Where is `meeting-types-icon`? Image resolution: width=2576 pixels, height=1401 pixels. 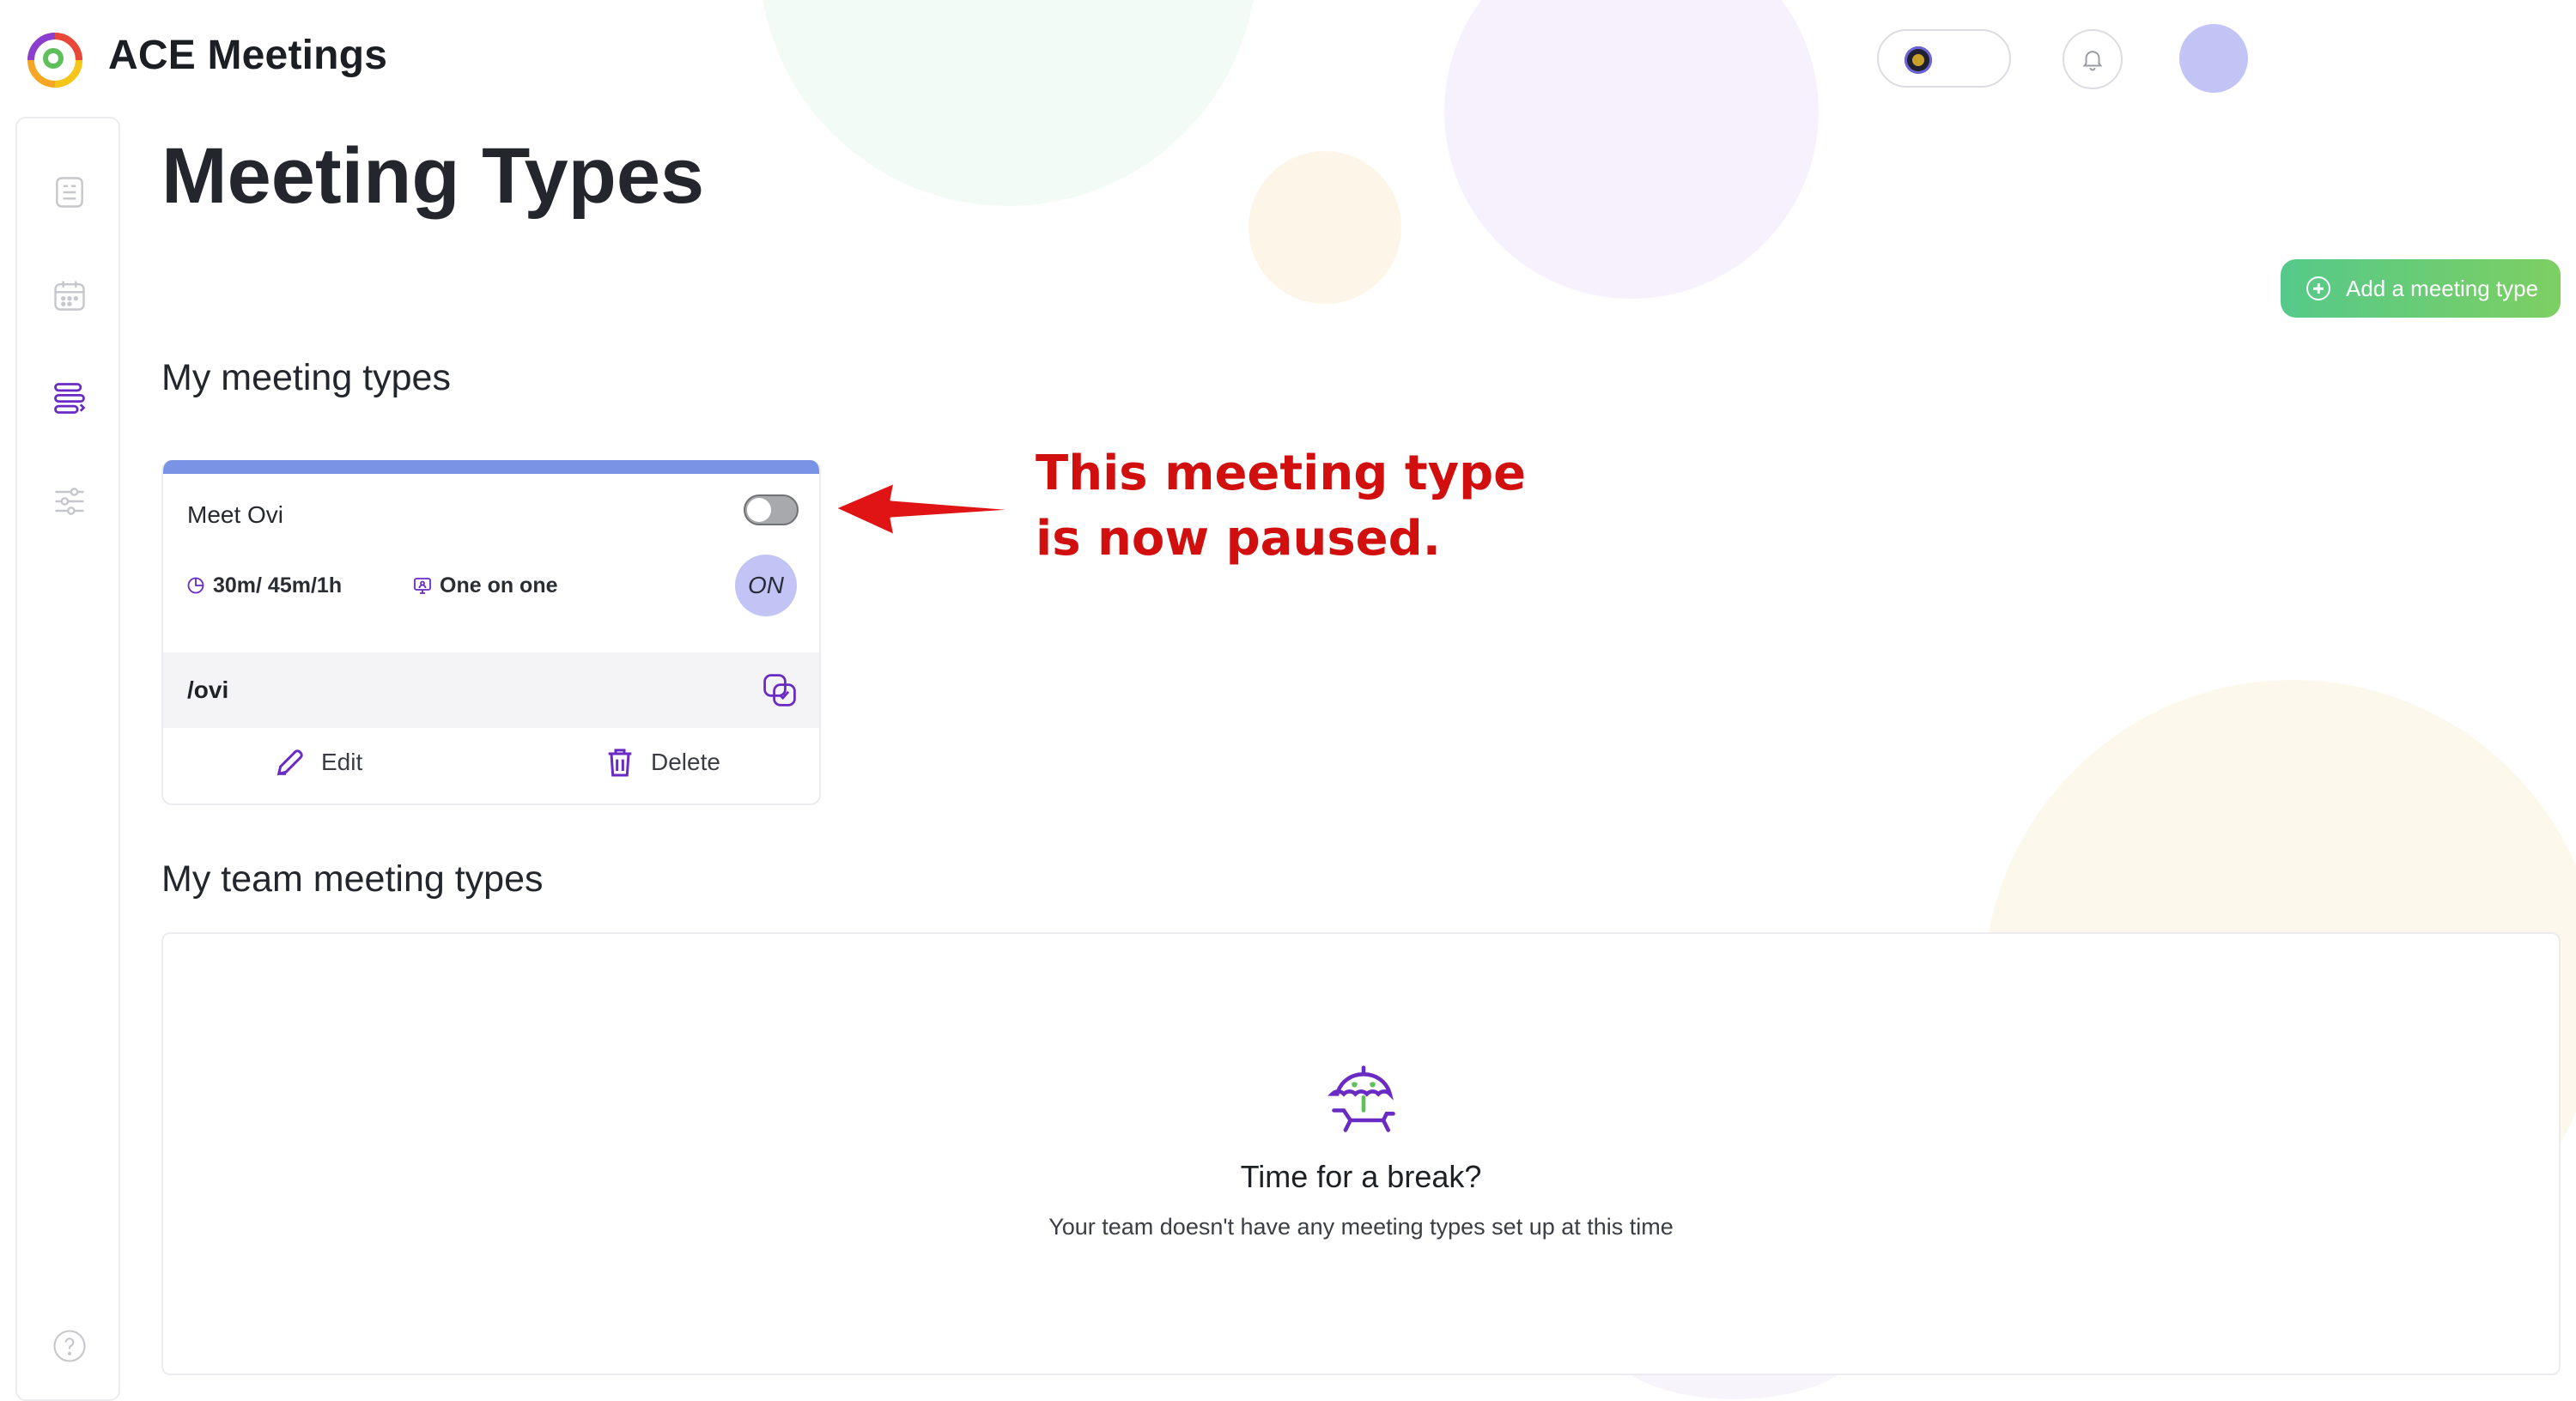 meeting-types-icon is located at coordinates (70, 398).